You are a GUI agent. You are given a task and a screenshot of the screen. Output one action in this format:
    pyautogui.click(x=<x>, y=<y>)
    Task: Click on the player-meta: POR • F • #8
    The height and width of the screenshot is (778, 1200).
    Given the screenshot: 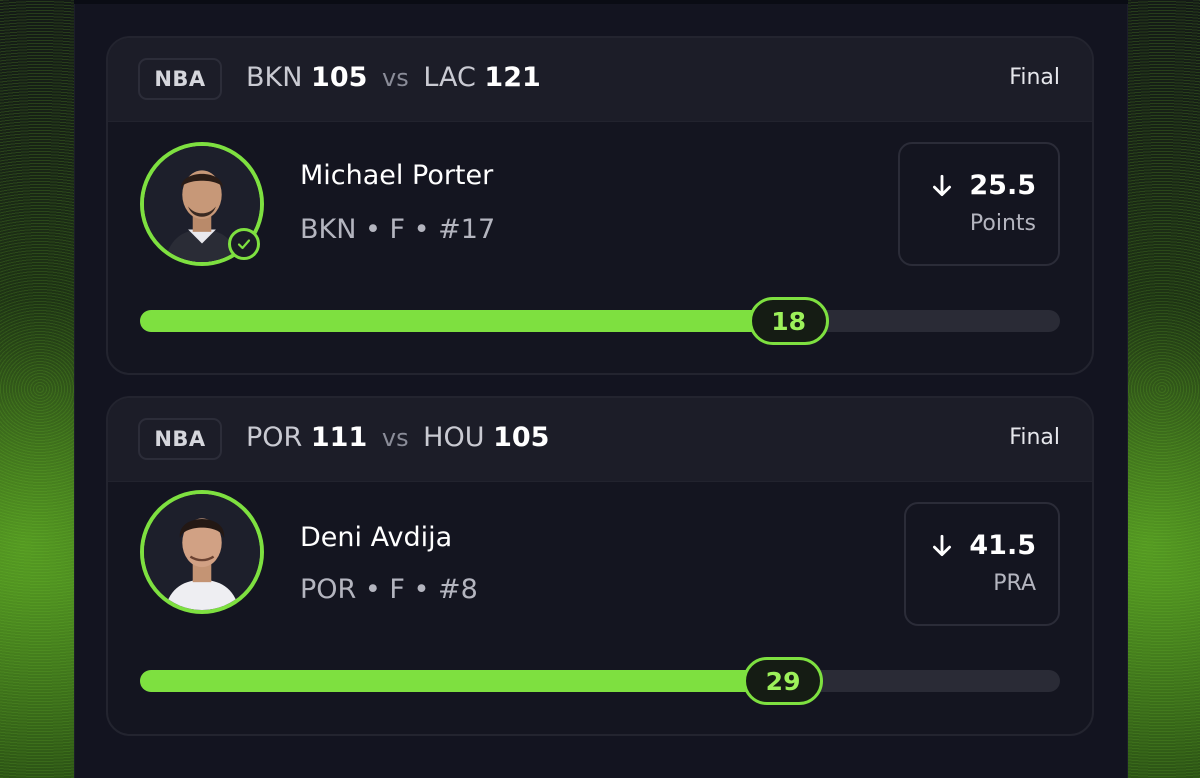 What is the action you would take?
    pyautogui.click(x=389, y=589)
    